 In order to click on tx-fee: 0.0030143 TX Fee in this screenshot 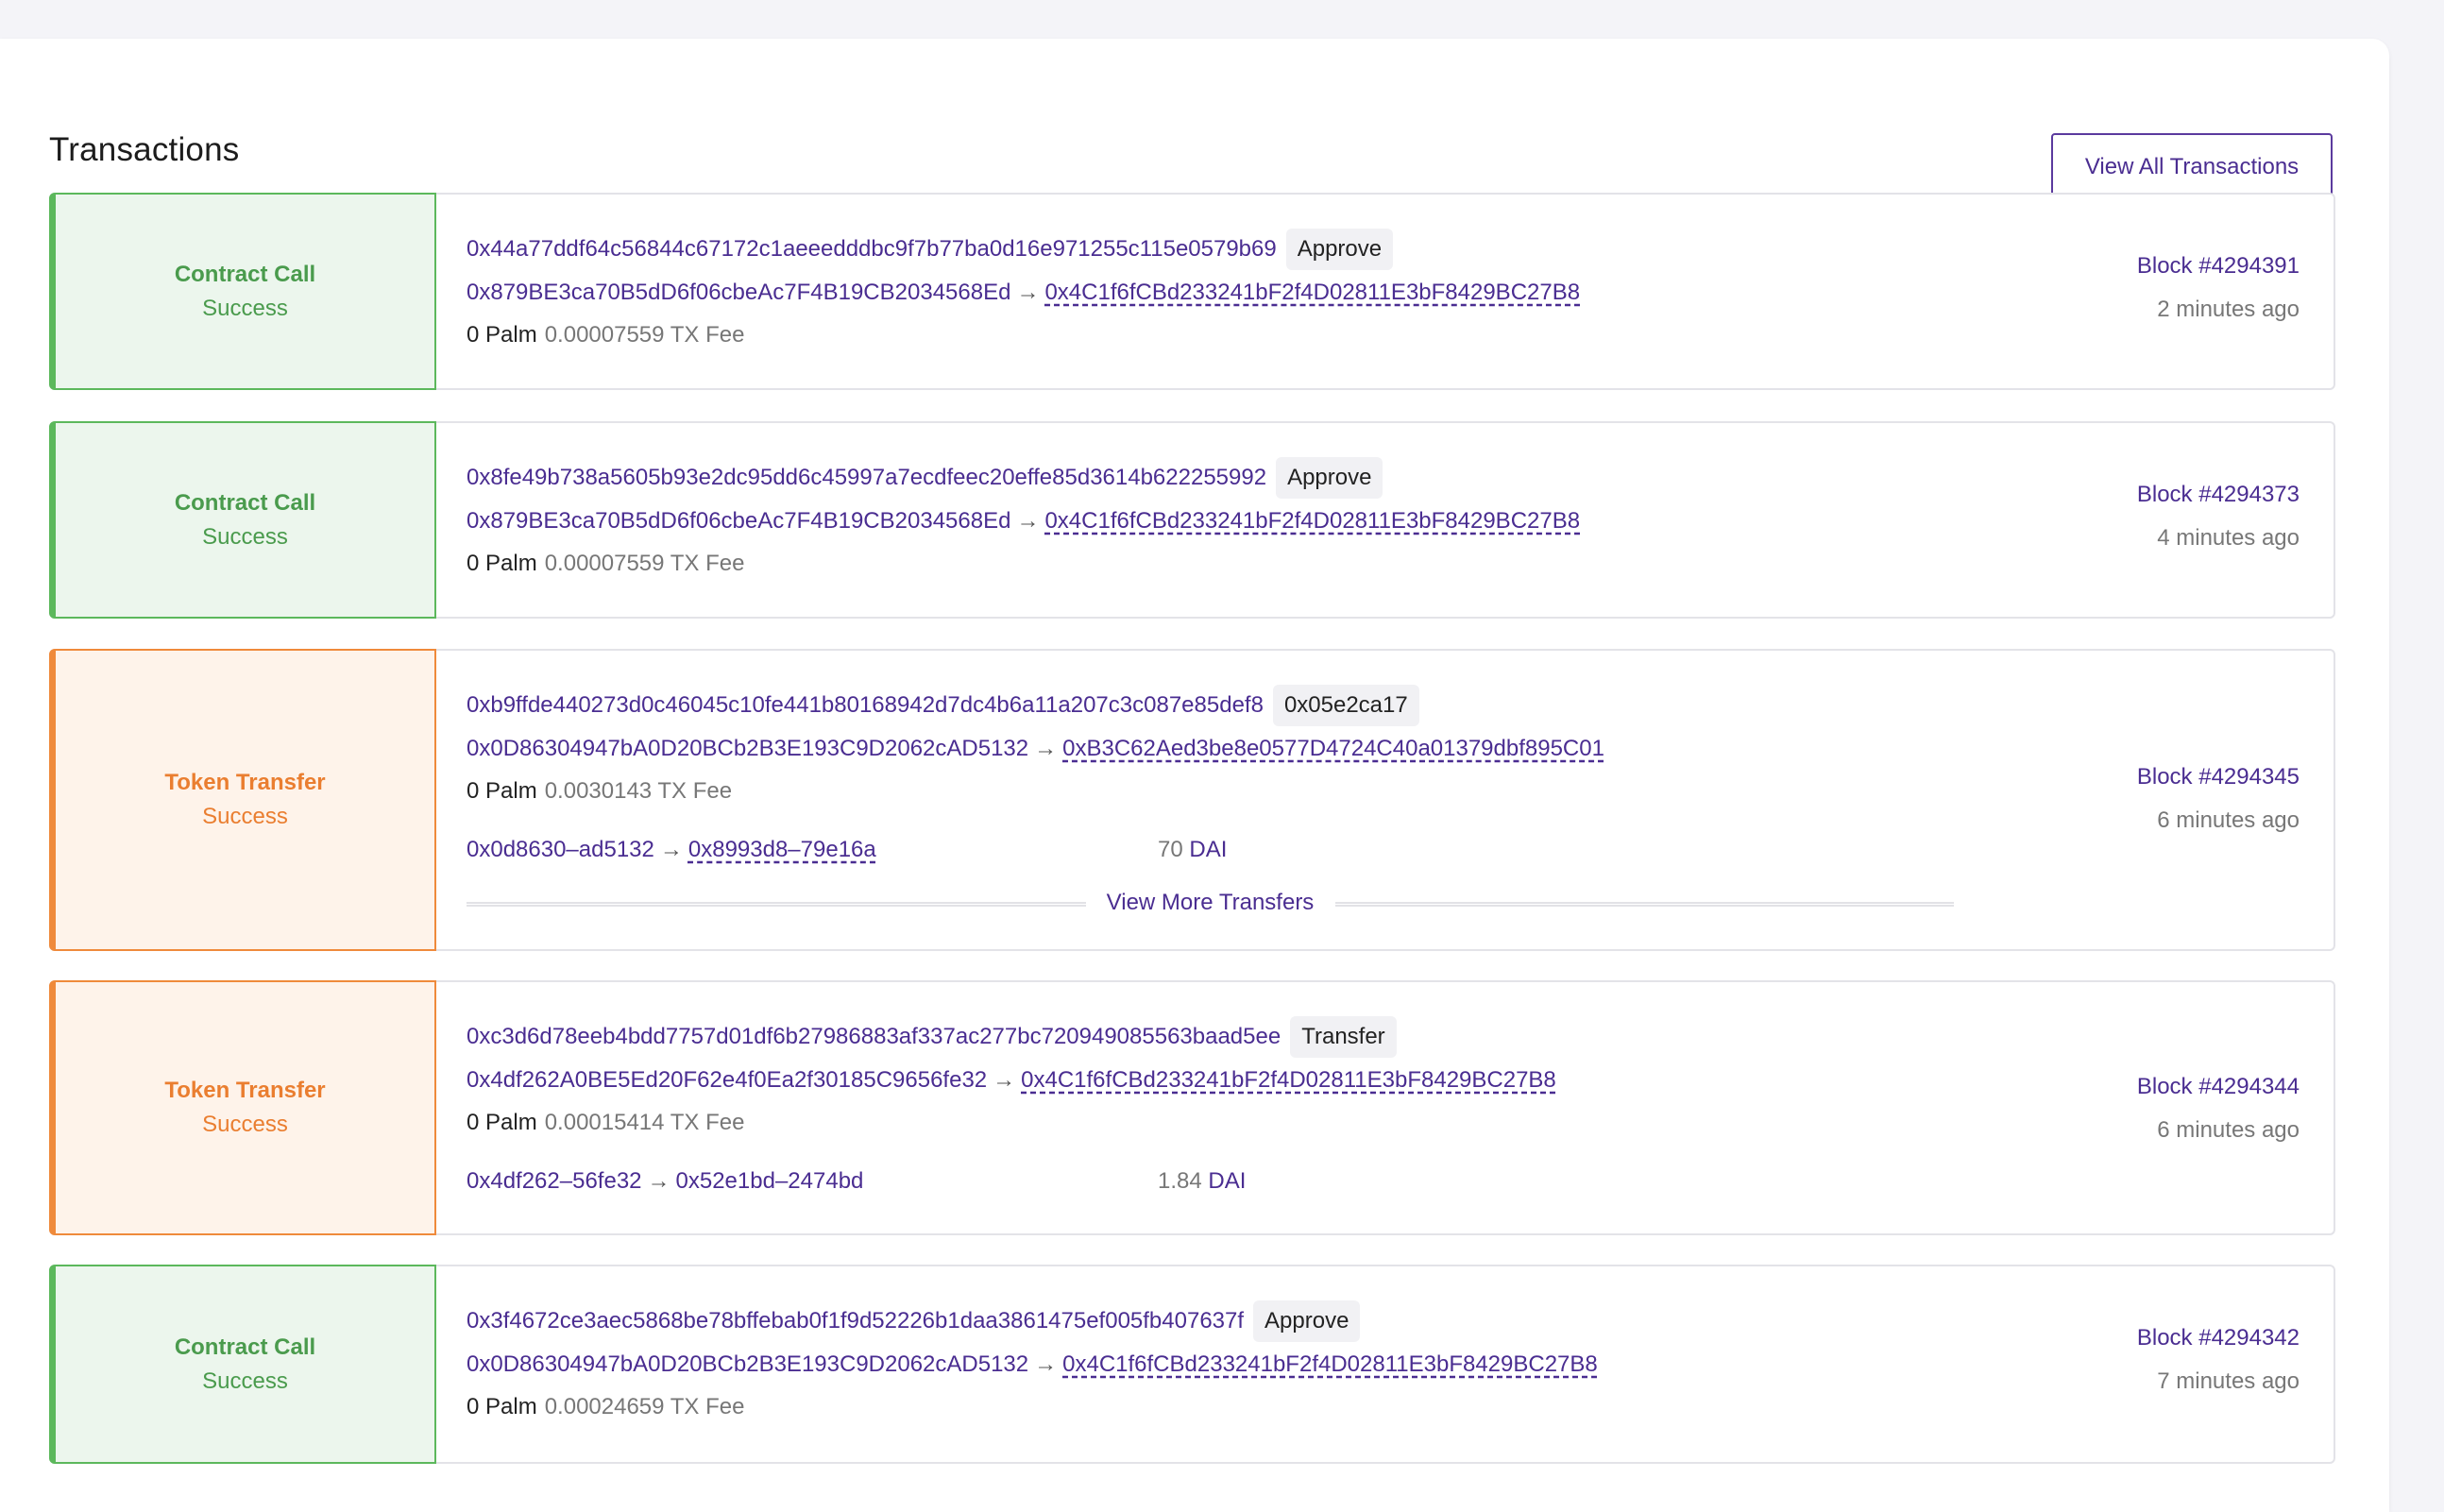, I will do `click(638, 791)`.